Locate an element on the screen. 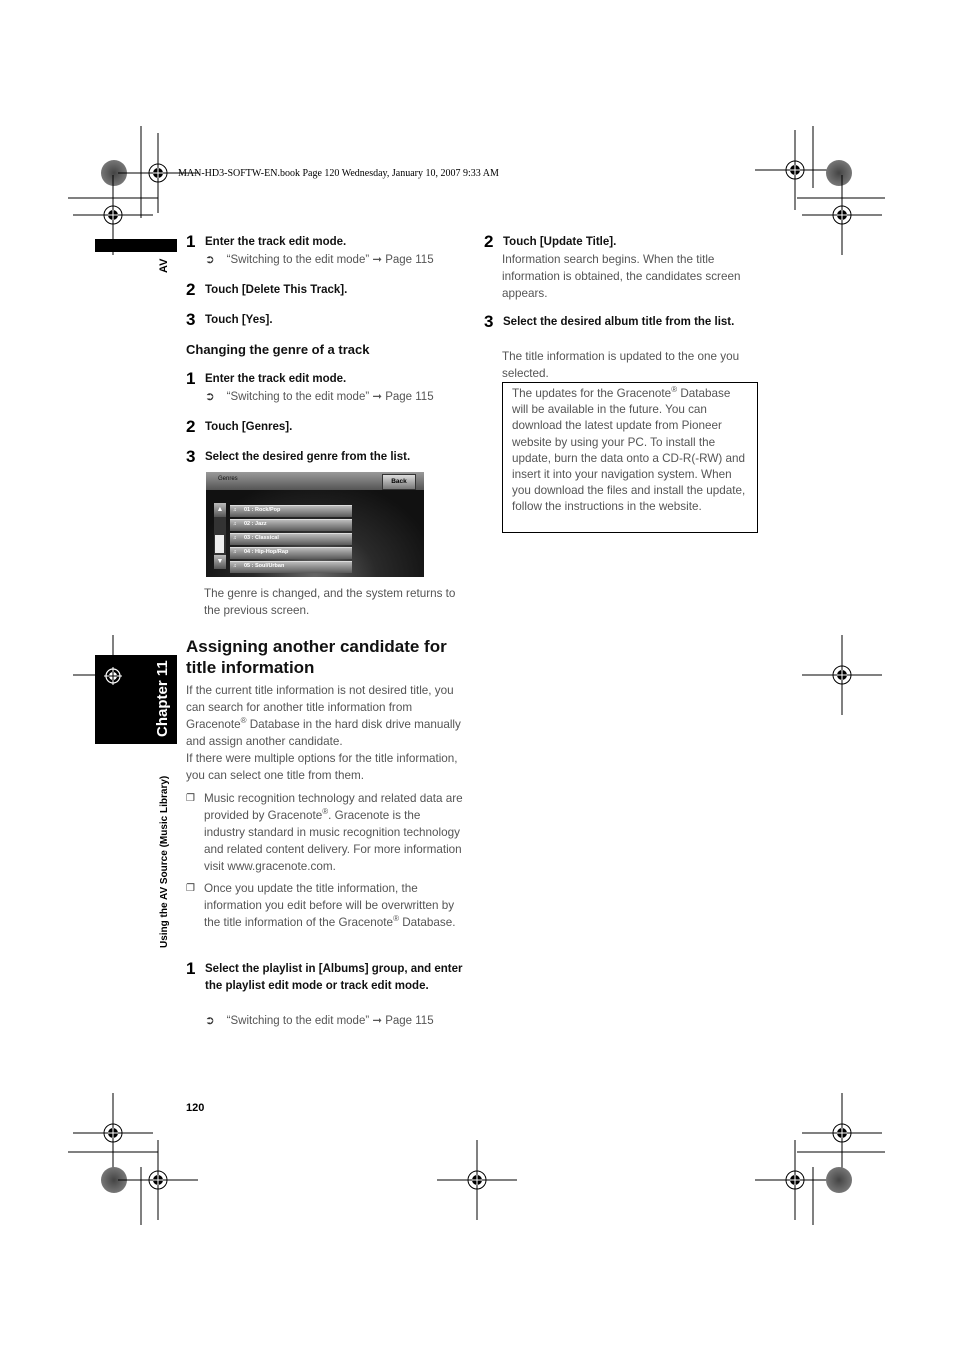 This screenshot has width=954, height=1351. step-1-delete: 1 Enter the track edit mode. is located at coordinates (266, 241).